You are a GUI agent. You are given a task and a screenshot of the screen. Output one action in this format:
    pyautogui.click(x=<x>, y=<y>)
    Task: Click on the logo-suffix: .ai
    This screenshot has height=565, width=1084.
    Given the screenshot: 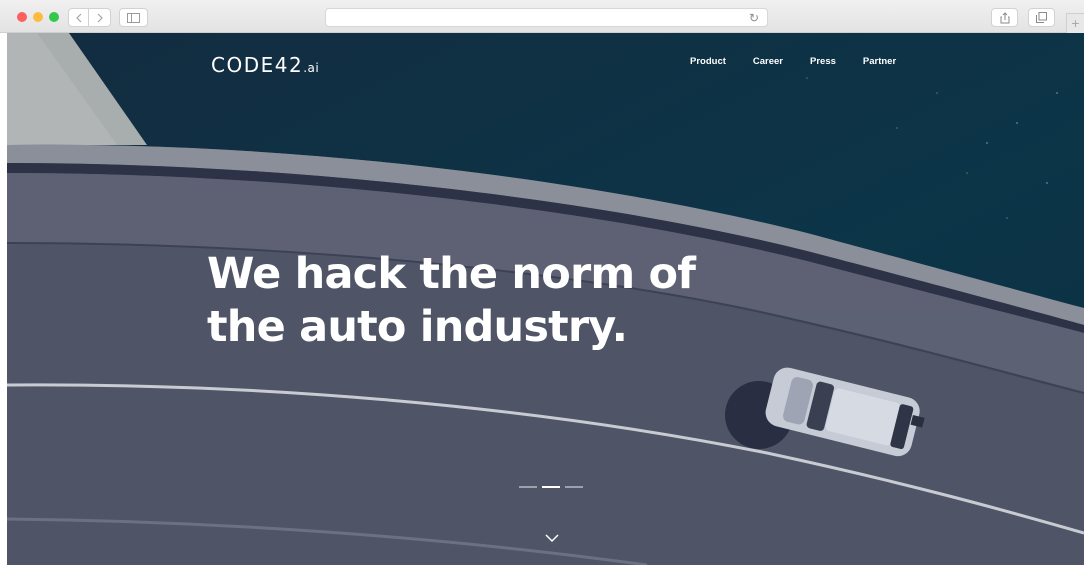 What is the action you would take?
    pyautogui.click(x=311, y=68)
    